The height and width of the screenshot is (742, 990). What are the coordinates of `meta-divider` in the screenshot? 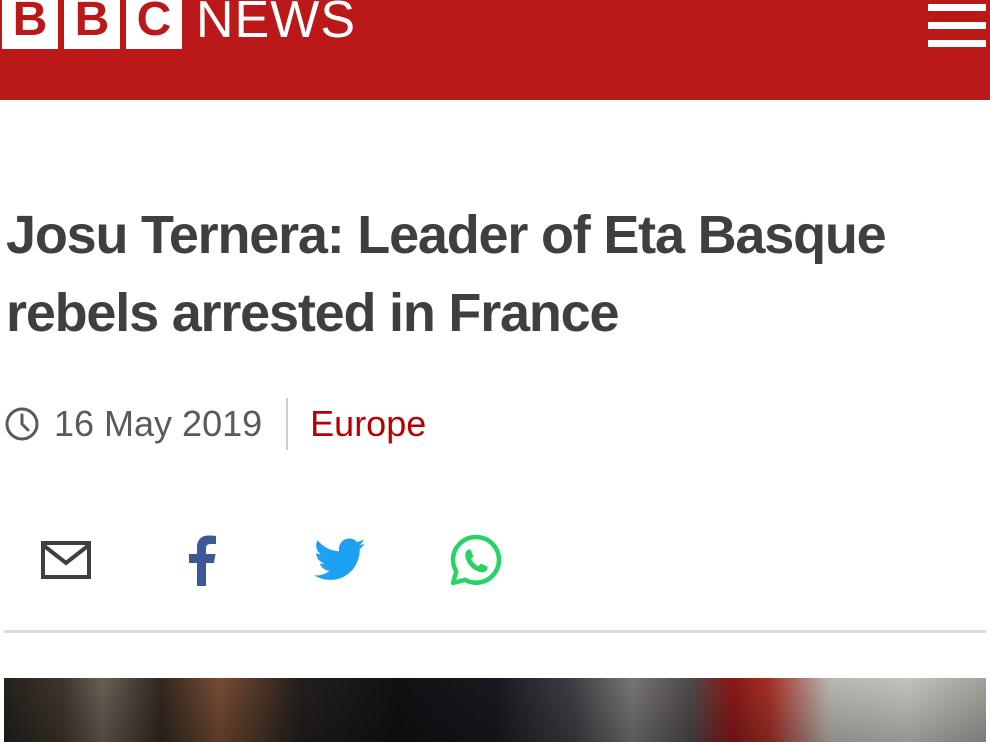 It's located at (287, 424).